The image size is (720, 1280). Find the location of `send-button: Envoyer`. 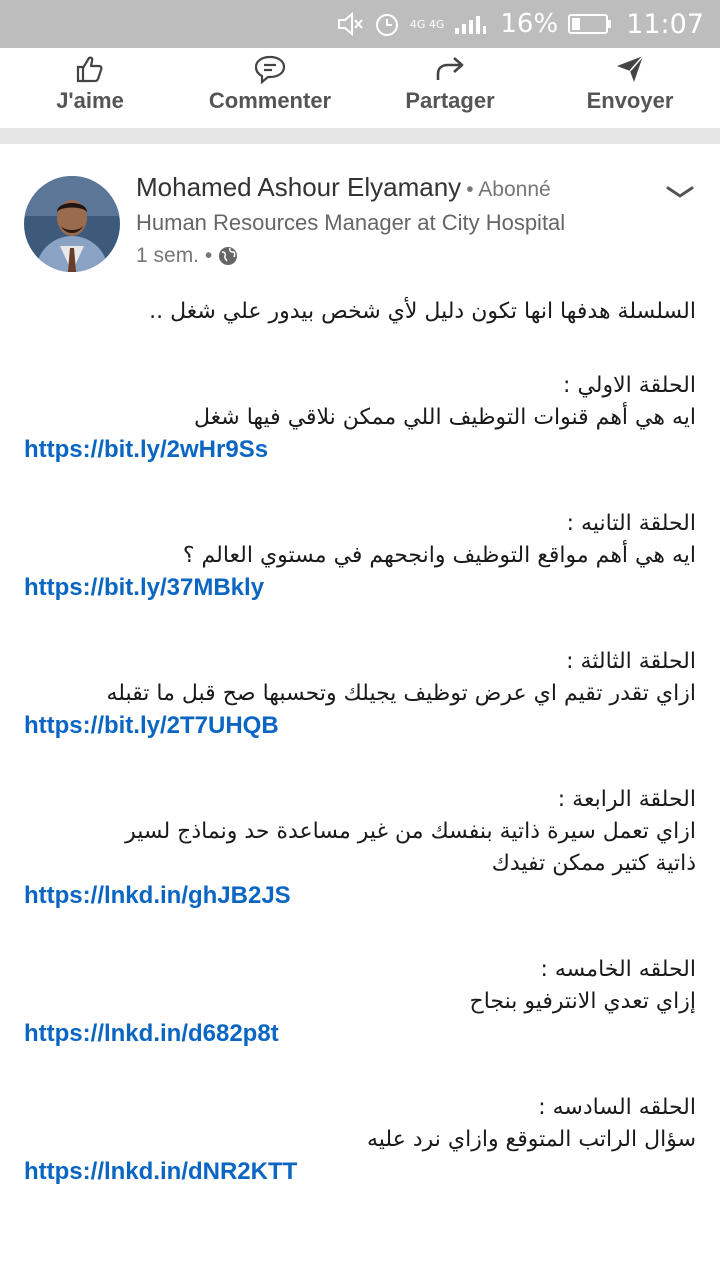

send-button: Envoyer is located at coordinates (630, 88).